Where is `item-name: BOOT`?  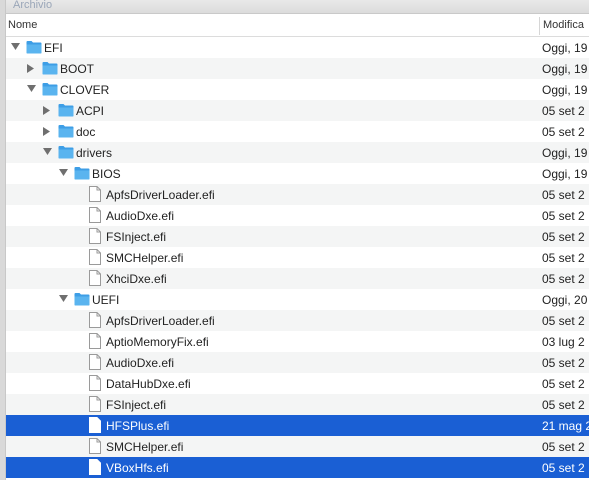
item-name: BOOT is located at coordinates (77, 69).